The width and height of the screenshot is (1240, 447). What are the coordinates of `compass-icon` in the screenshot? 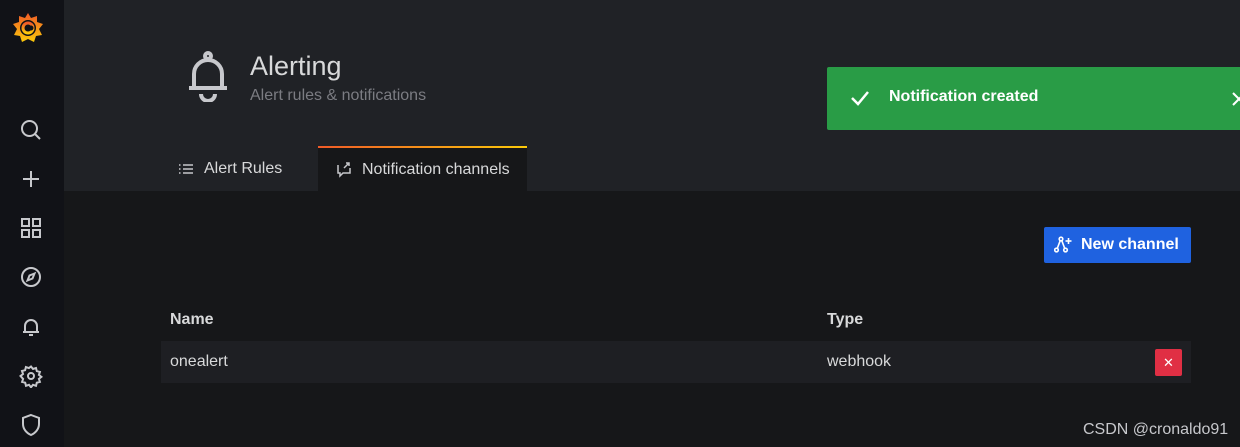 It's located at (31, 277).